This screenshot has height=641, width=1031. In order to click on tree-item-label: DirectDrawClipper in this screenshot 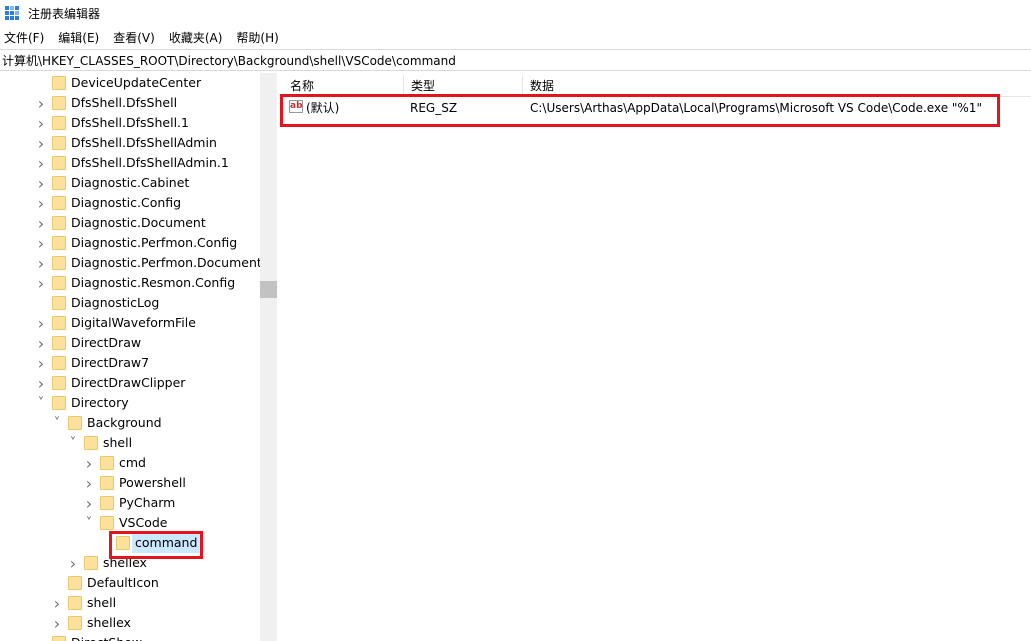, I will do `click(128, 382)`.